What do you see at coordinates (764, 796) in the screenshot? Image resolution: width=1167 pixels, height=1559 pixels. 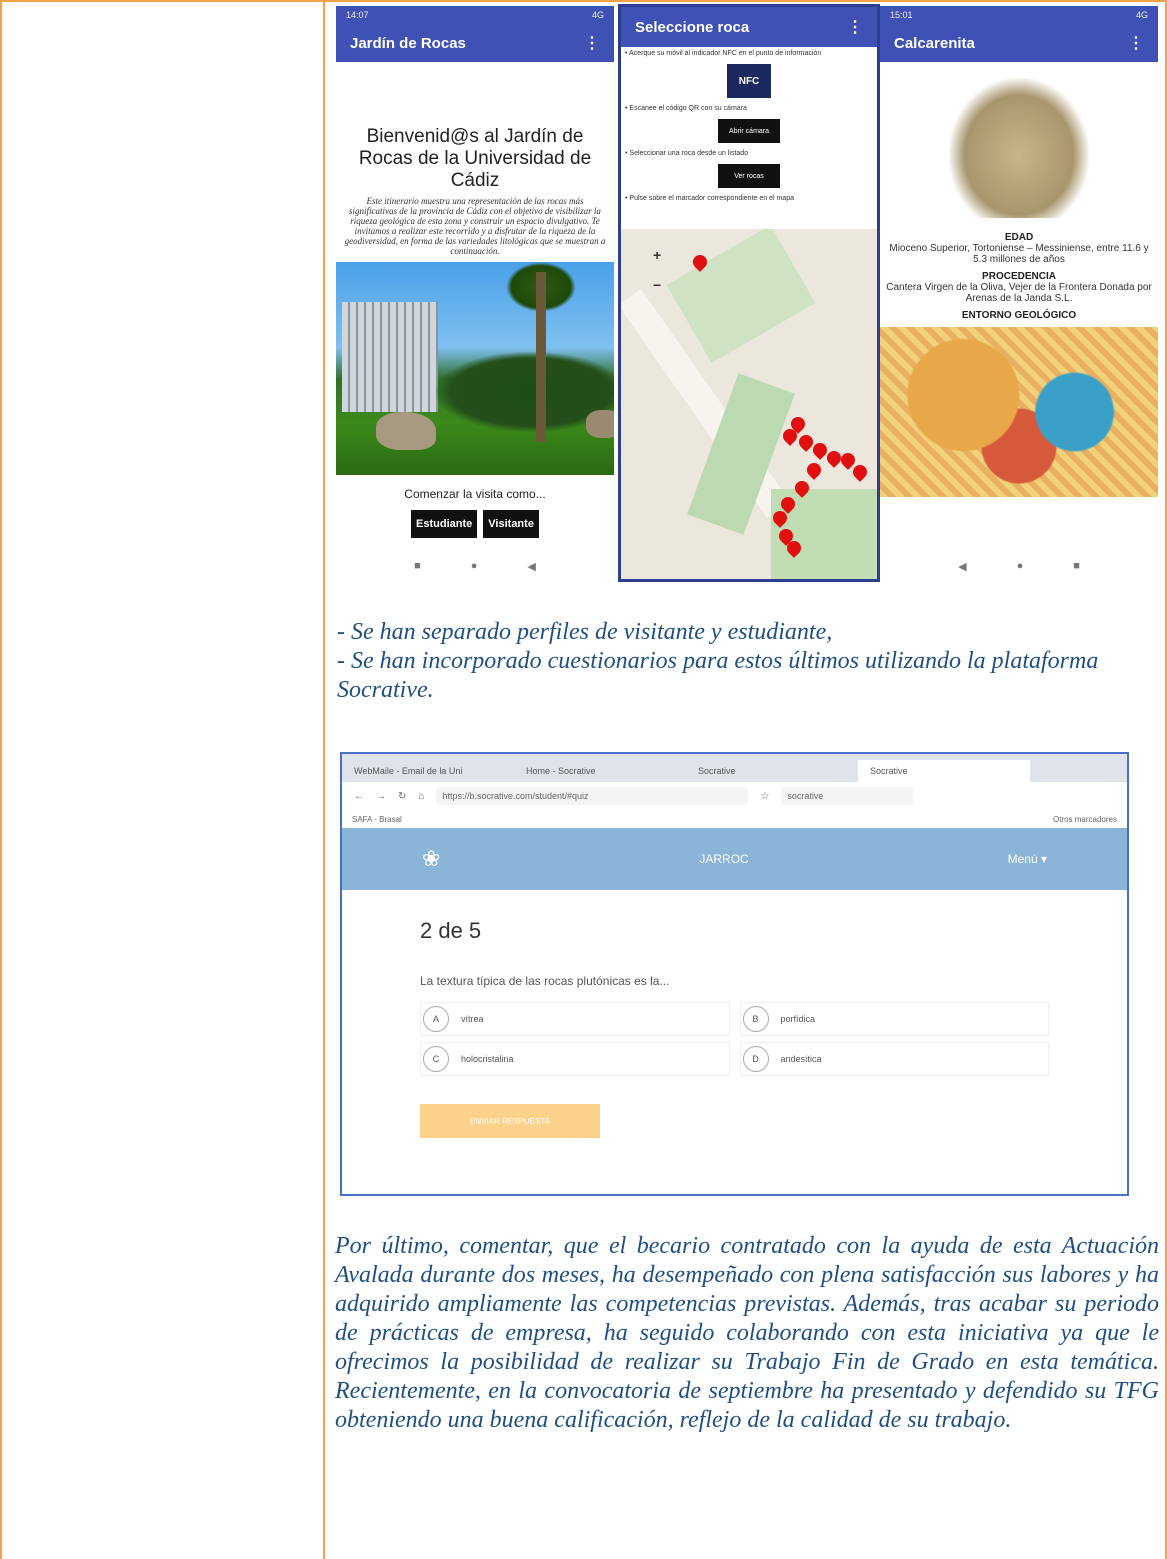 I see `star-icon: ☆` at bounding box center [764, 796].